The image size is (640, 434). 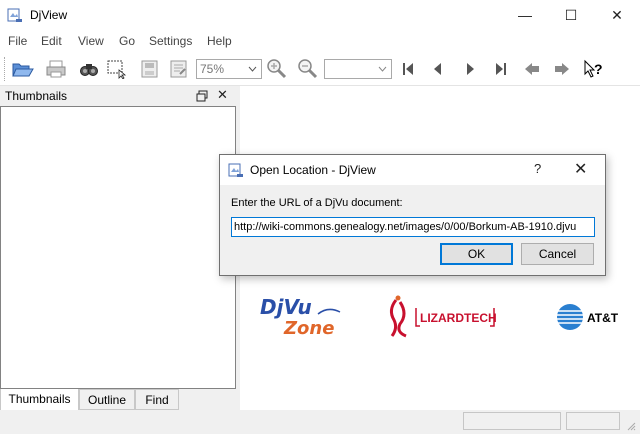 What do you see at coordinates (5, 69) in the screenshot?
I see `toolbar-grip` at bounding box center [5, 69].